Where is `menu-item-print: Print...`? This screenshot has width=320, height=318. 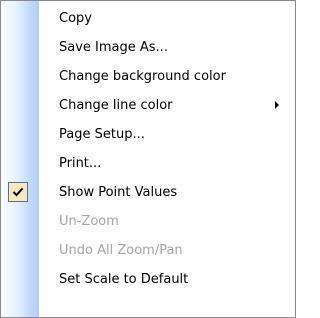
menu-item-print: Print... is located at coordinates (148, 163).